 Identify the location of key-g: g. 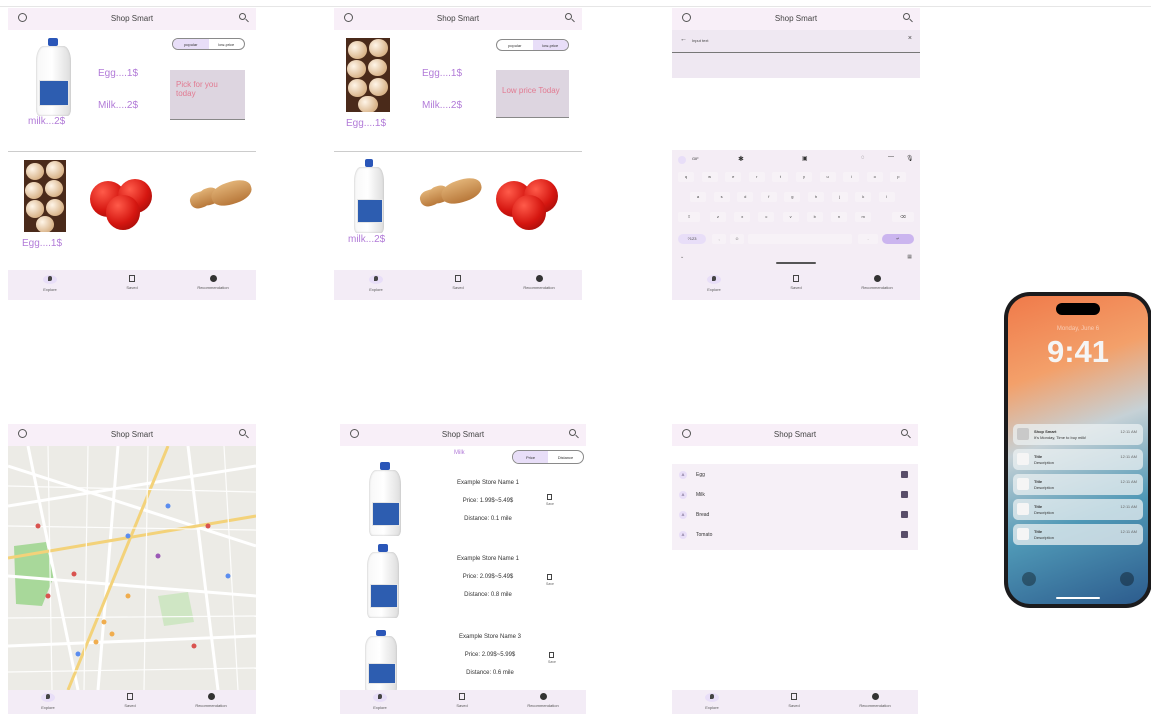
(792, 197).